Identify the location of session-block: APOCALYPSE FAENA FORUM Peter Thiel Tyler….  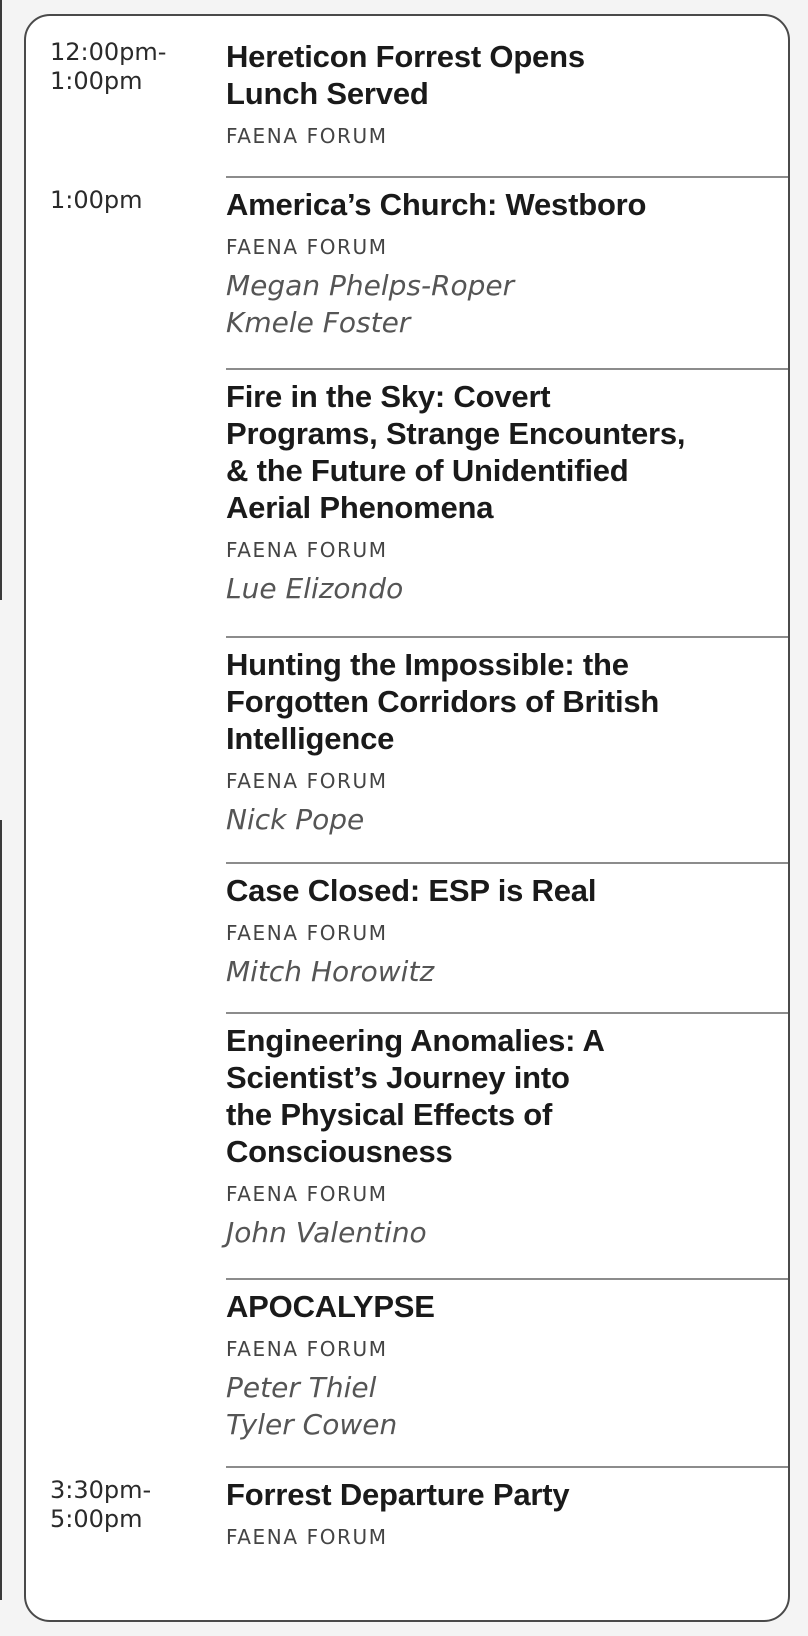
(507, 1365).